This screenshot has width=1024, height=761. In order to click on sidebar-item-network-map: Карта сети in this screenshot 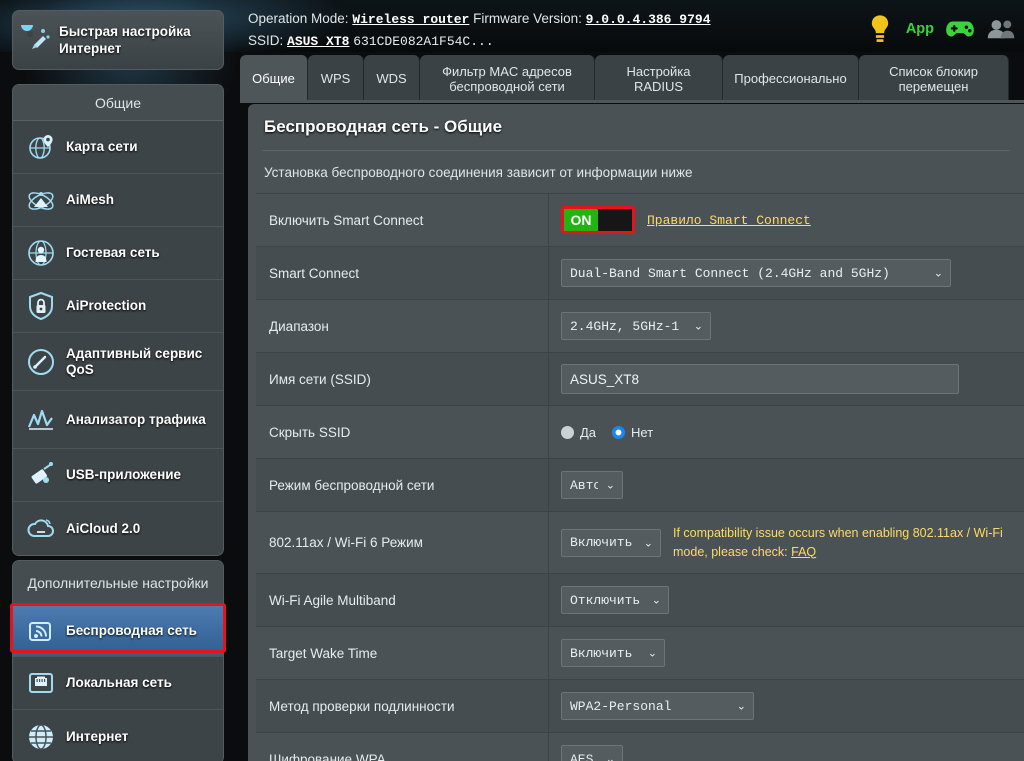, I will do `click(118, 147)`.